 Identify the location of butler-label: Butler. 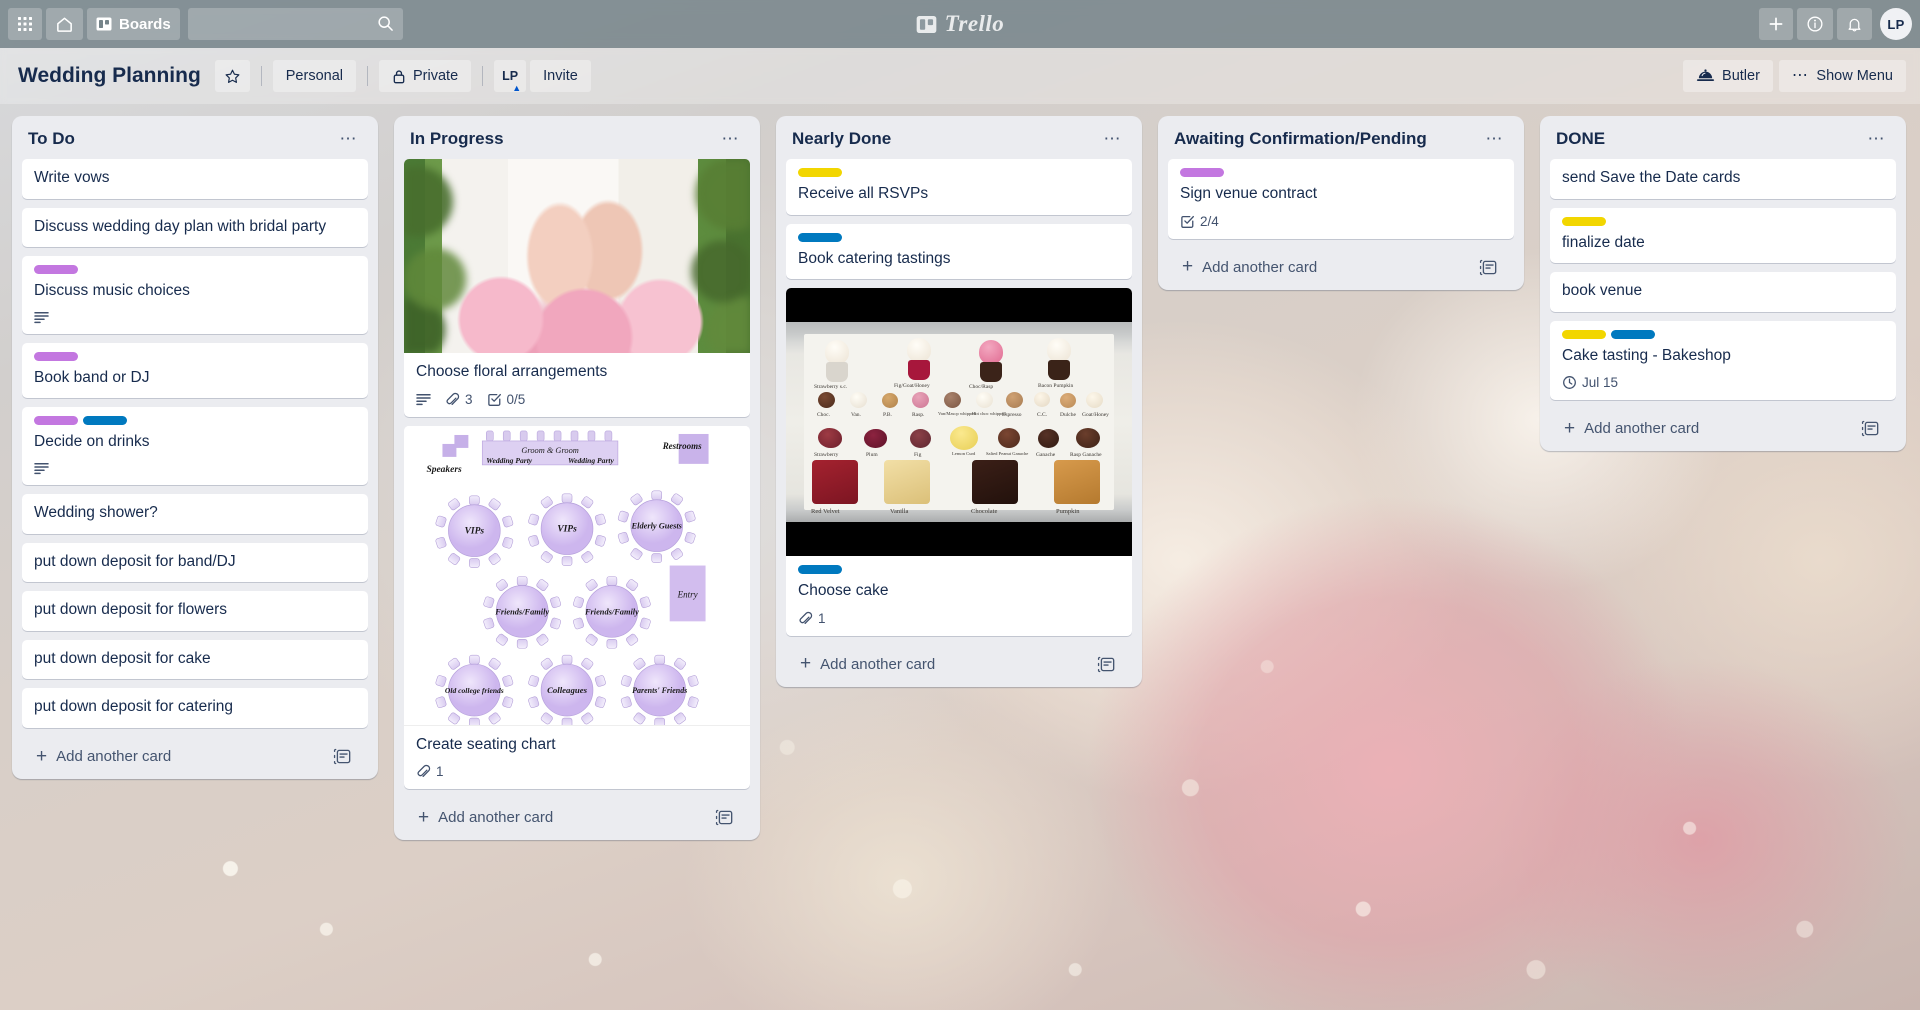
(1741, 76).